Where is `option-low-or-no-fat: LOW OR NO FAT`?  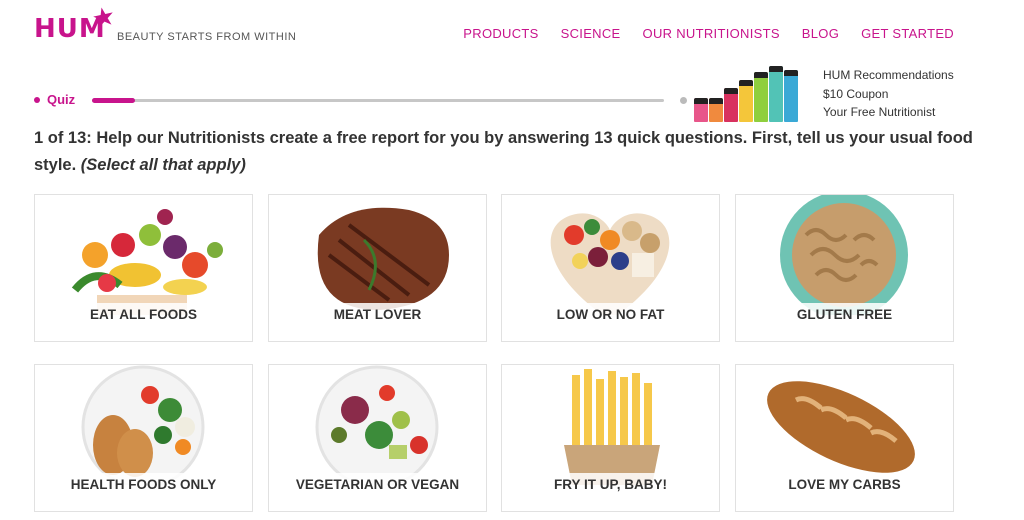 option-low-or-no-fat: LOW OR NO FAT is located at coordinates (610, 268).